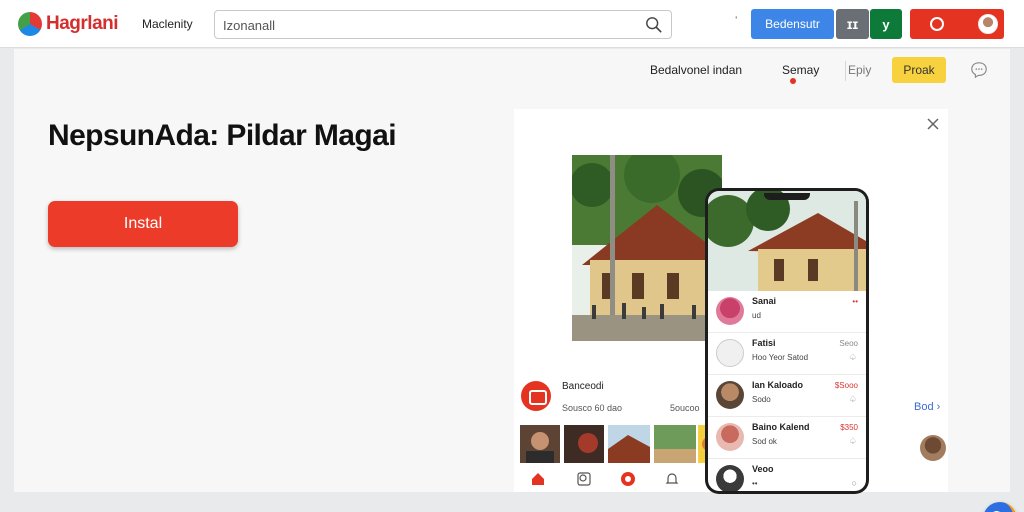  I want to click on subnav-item-epiy: Epiy, so click(859, 73).